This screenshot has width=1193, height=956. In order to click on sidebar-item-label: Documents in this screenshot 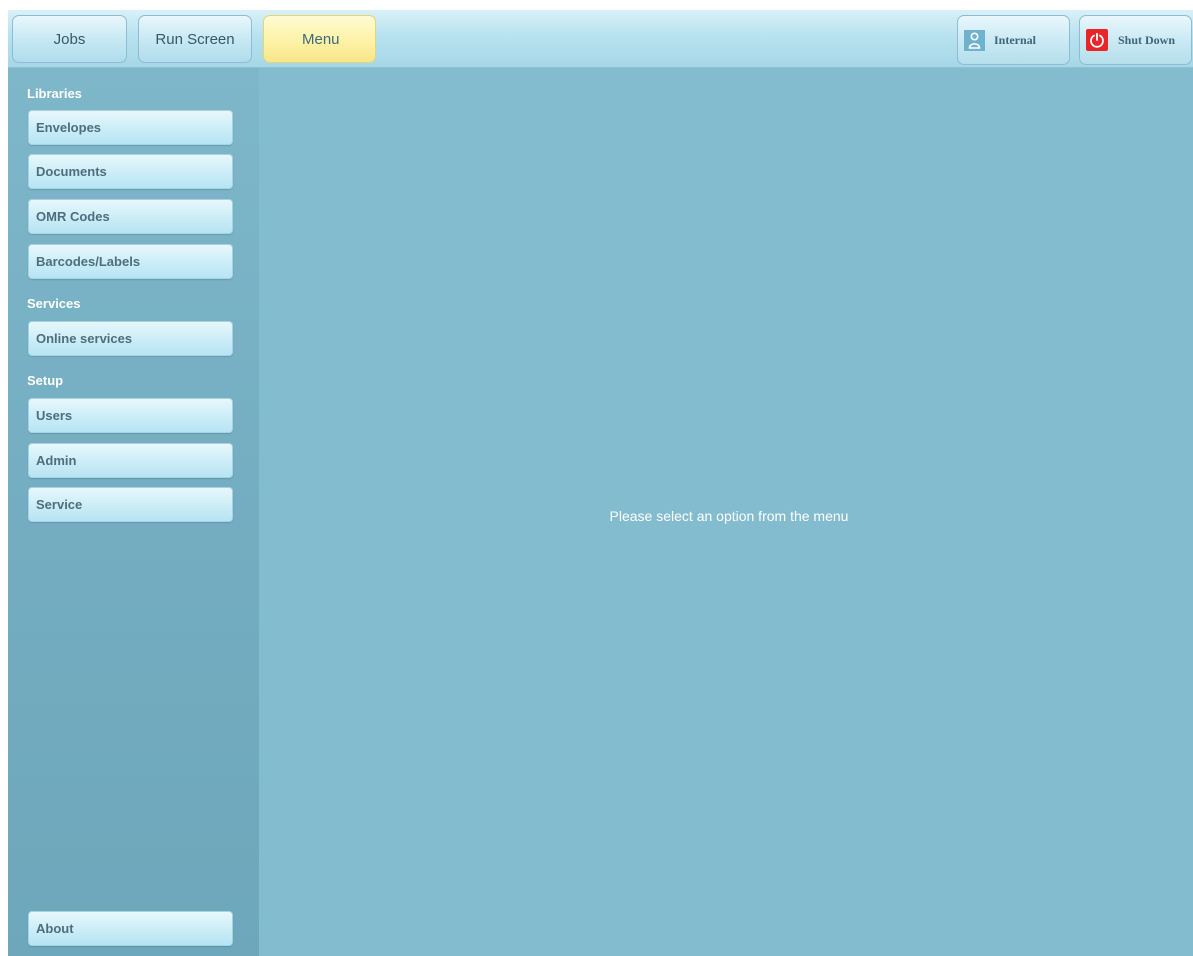, I will do `click(71, 171)`.